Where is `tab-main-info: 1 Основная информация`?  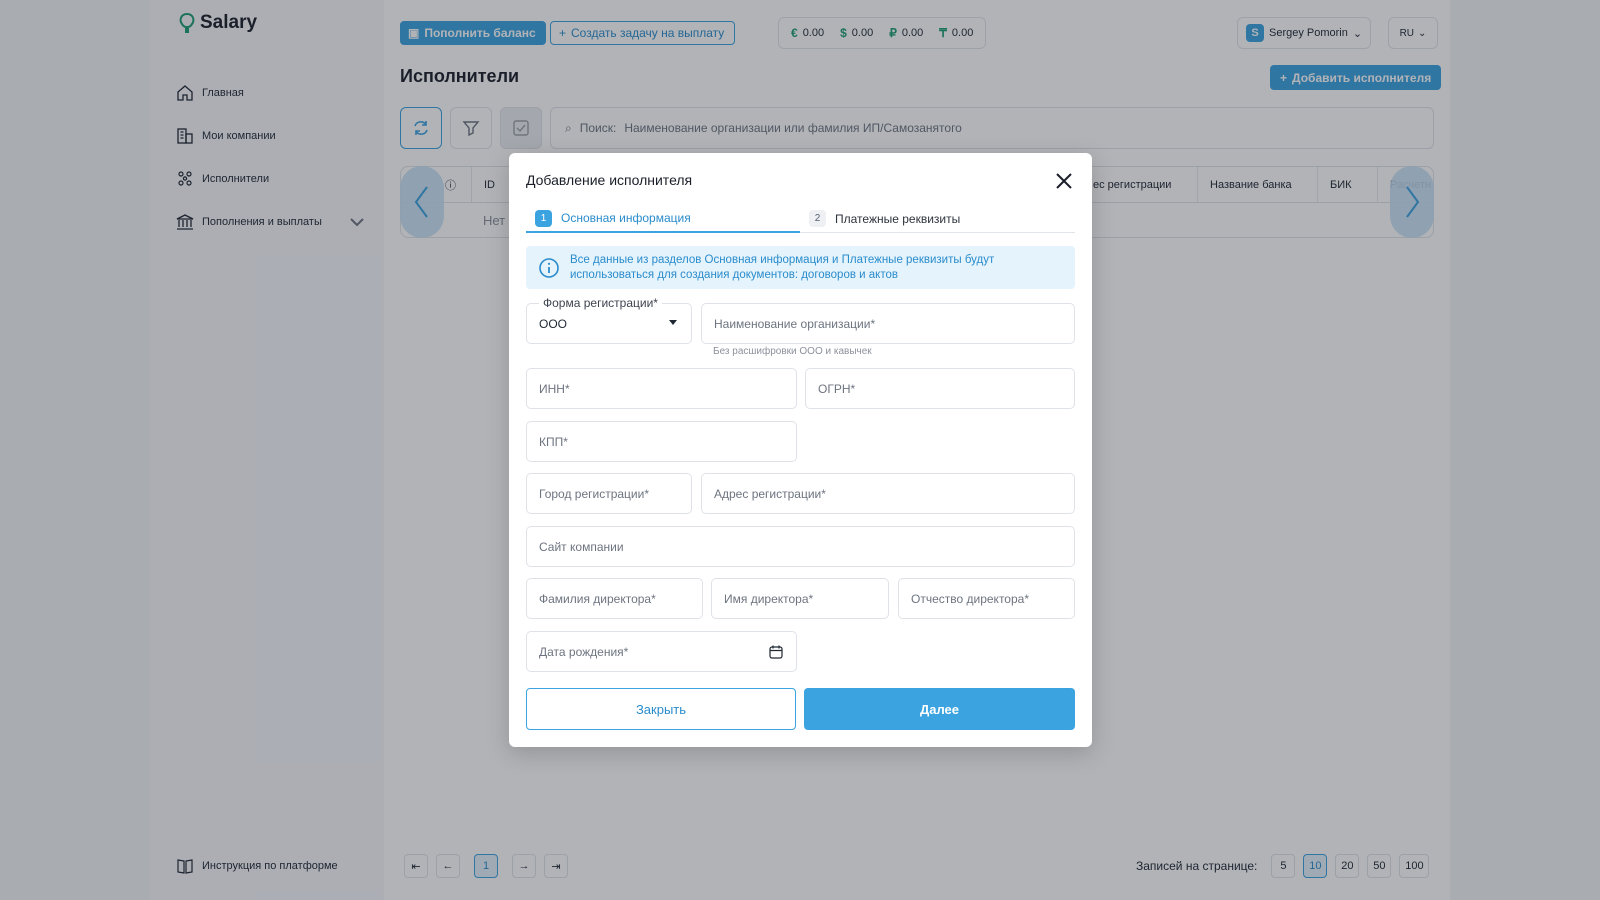 tab-main-info: 1 Основная информация is located at coordinates (663, 219).